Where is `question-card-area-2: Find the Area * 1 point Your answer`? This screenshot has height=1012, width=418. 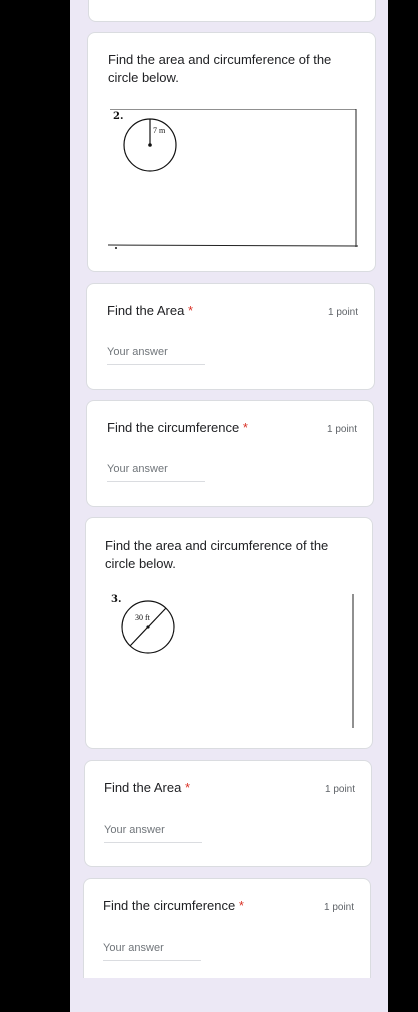 question-card-area-2: Find the Area * 1 point Your answer is located at coordinates (230, 336).